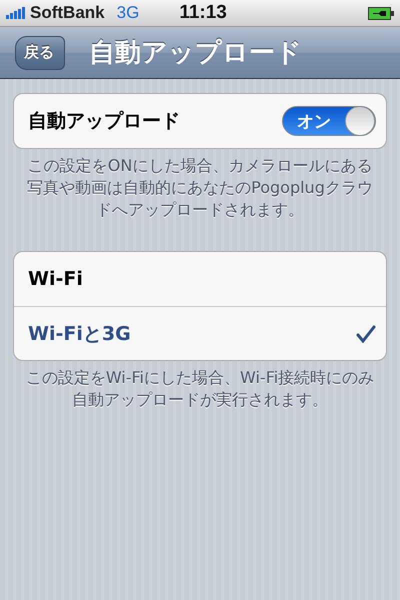 The height and width of the screenshot is (600, 400). I want to click on battery-charging-icon, so click(381, 13).